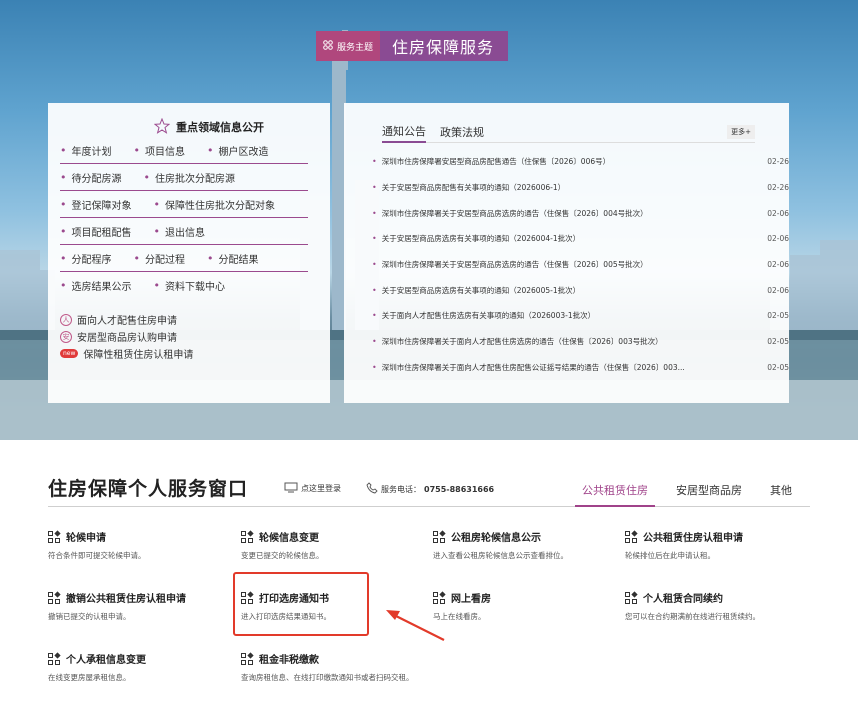 This screenshot has height=707, width=858. What do you see at coordinates (127, 338) in the screenshot?
I see `application-link-label: 安居型商品房认购申请` at bounding box center [127, 338].